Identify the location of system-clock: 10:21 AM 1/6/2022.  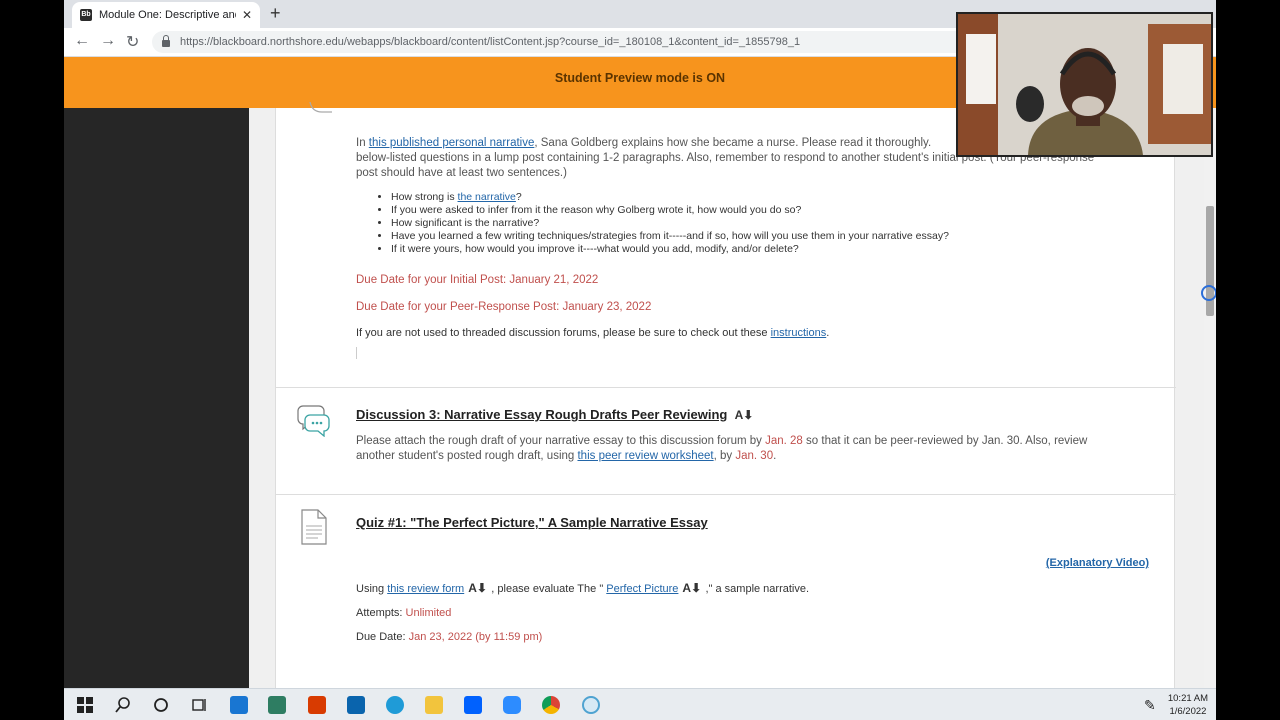
(1188, 705).